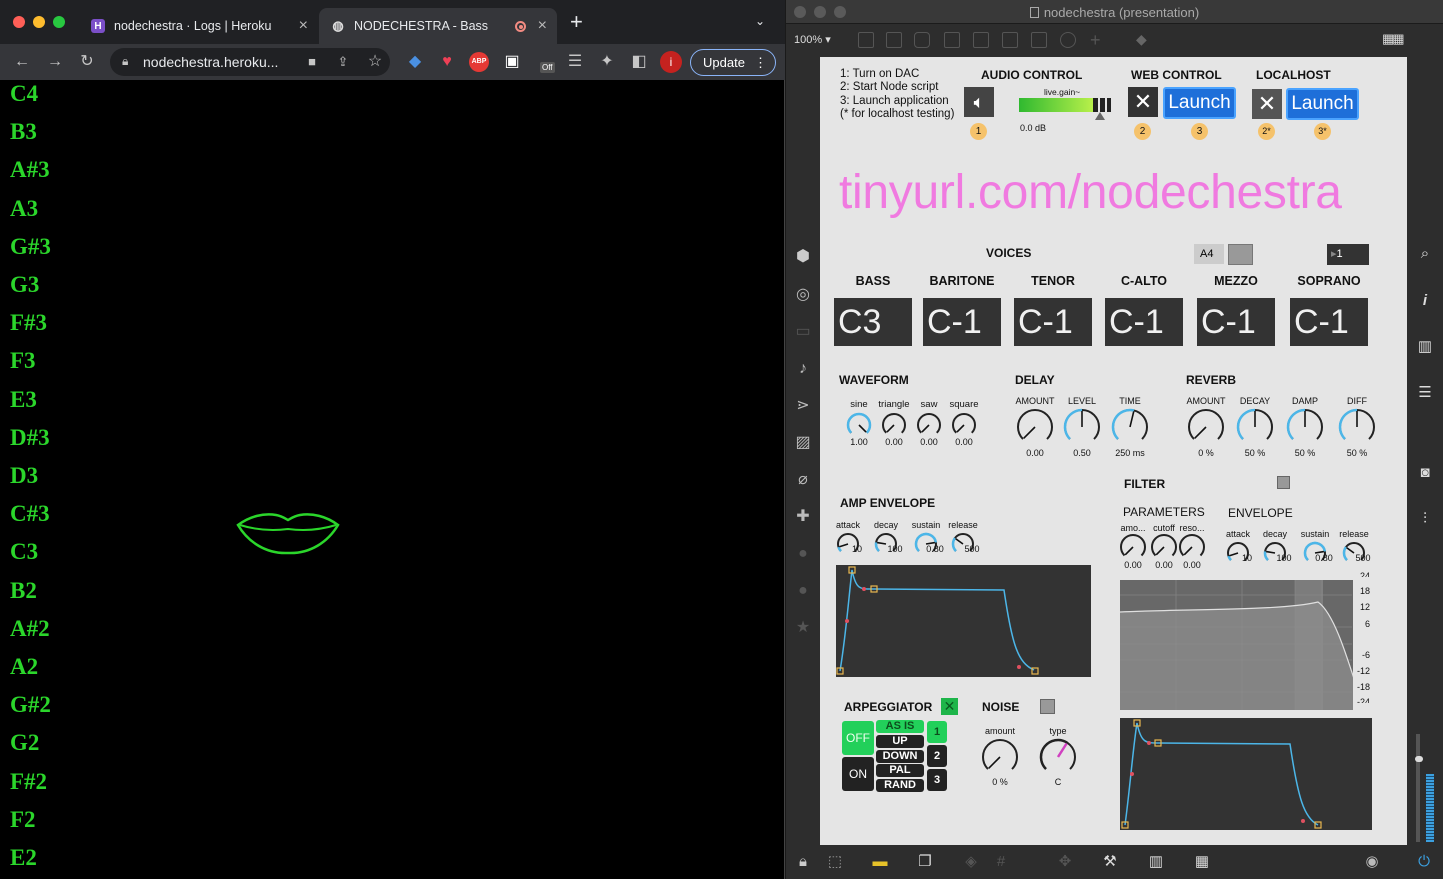  I want to click on noise-toggle, so click(1047, 706).